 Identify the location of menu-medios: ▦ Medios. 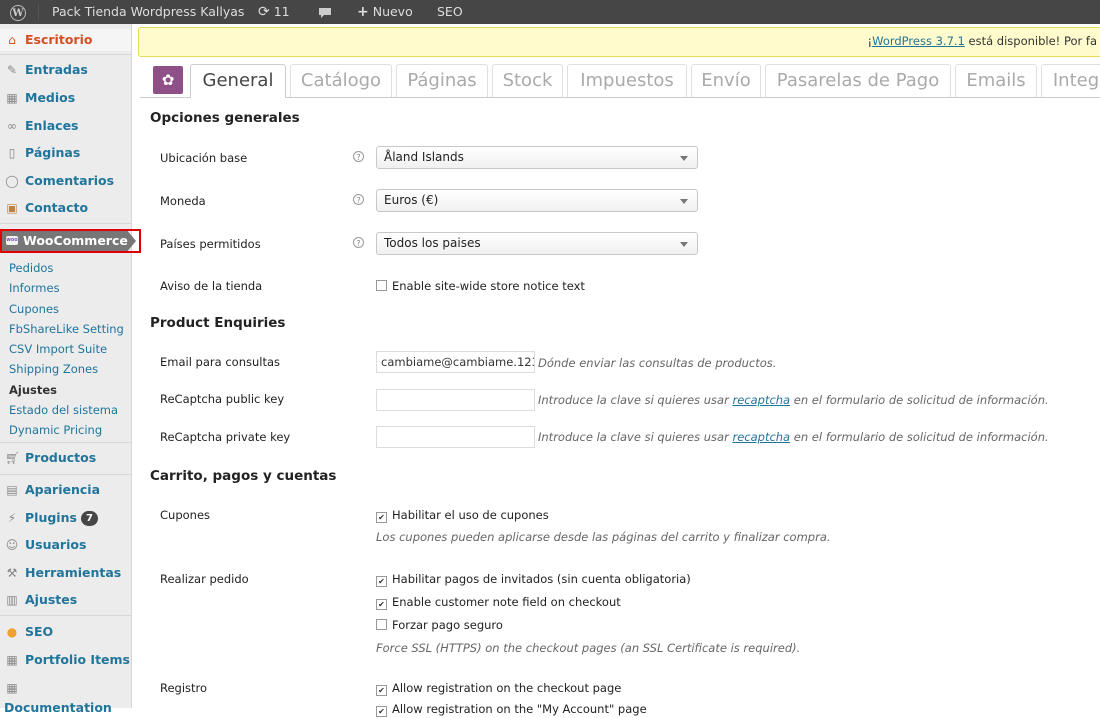
(65, 98).